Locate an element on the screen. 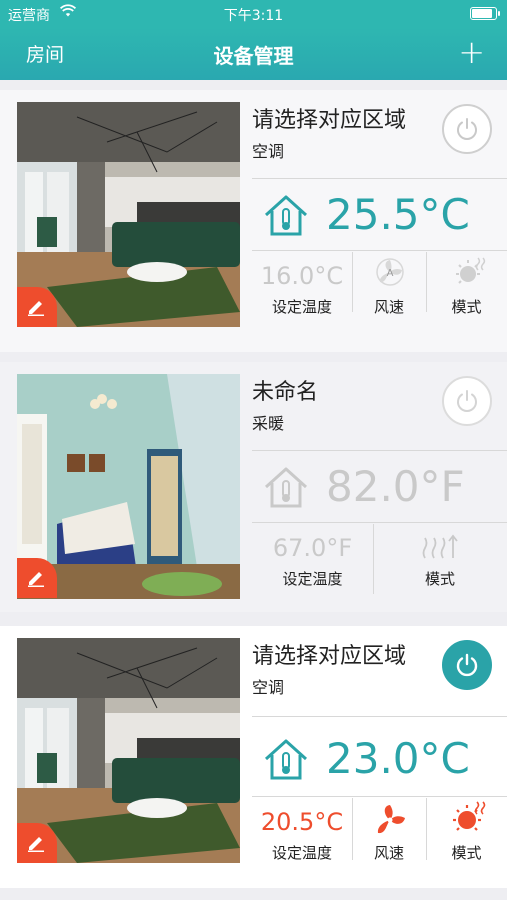 This screenshot has width=507, height=900. battery-icon is located at coordinates (485, 13).